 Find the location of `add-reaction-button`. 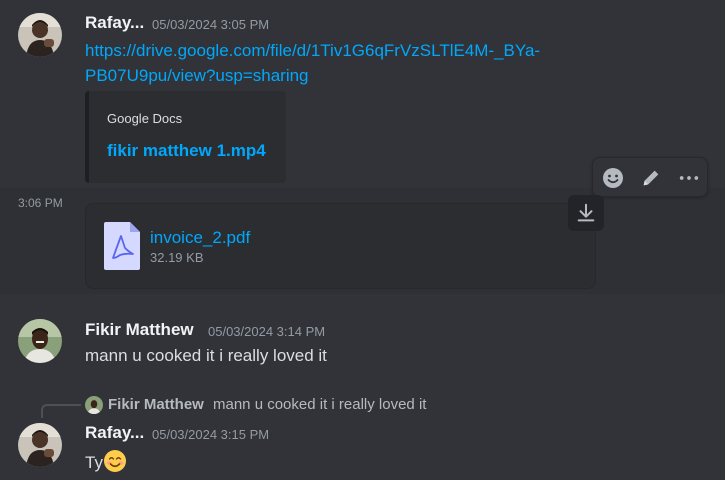

add-reaction-button is located at coordinates (613, 178).